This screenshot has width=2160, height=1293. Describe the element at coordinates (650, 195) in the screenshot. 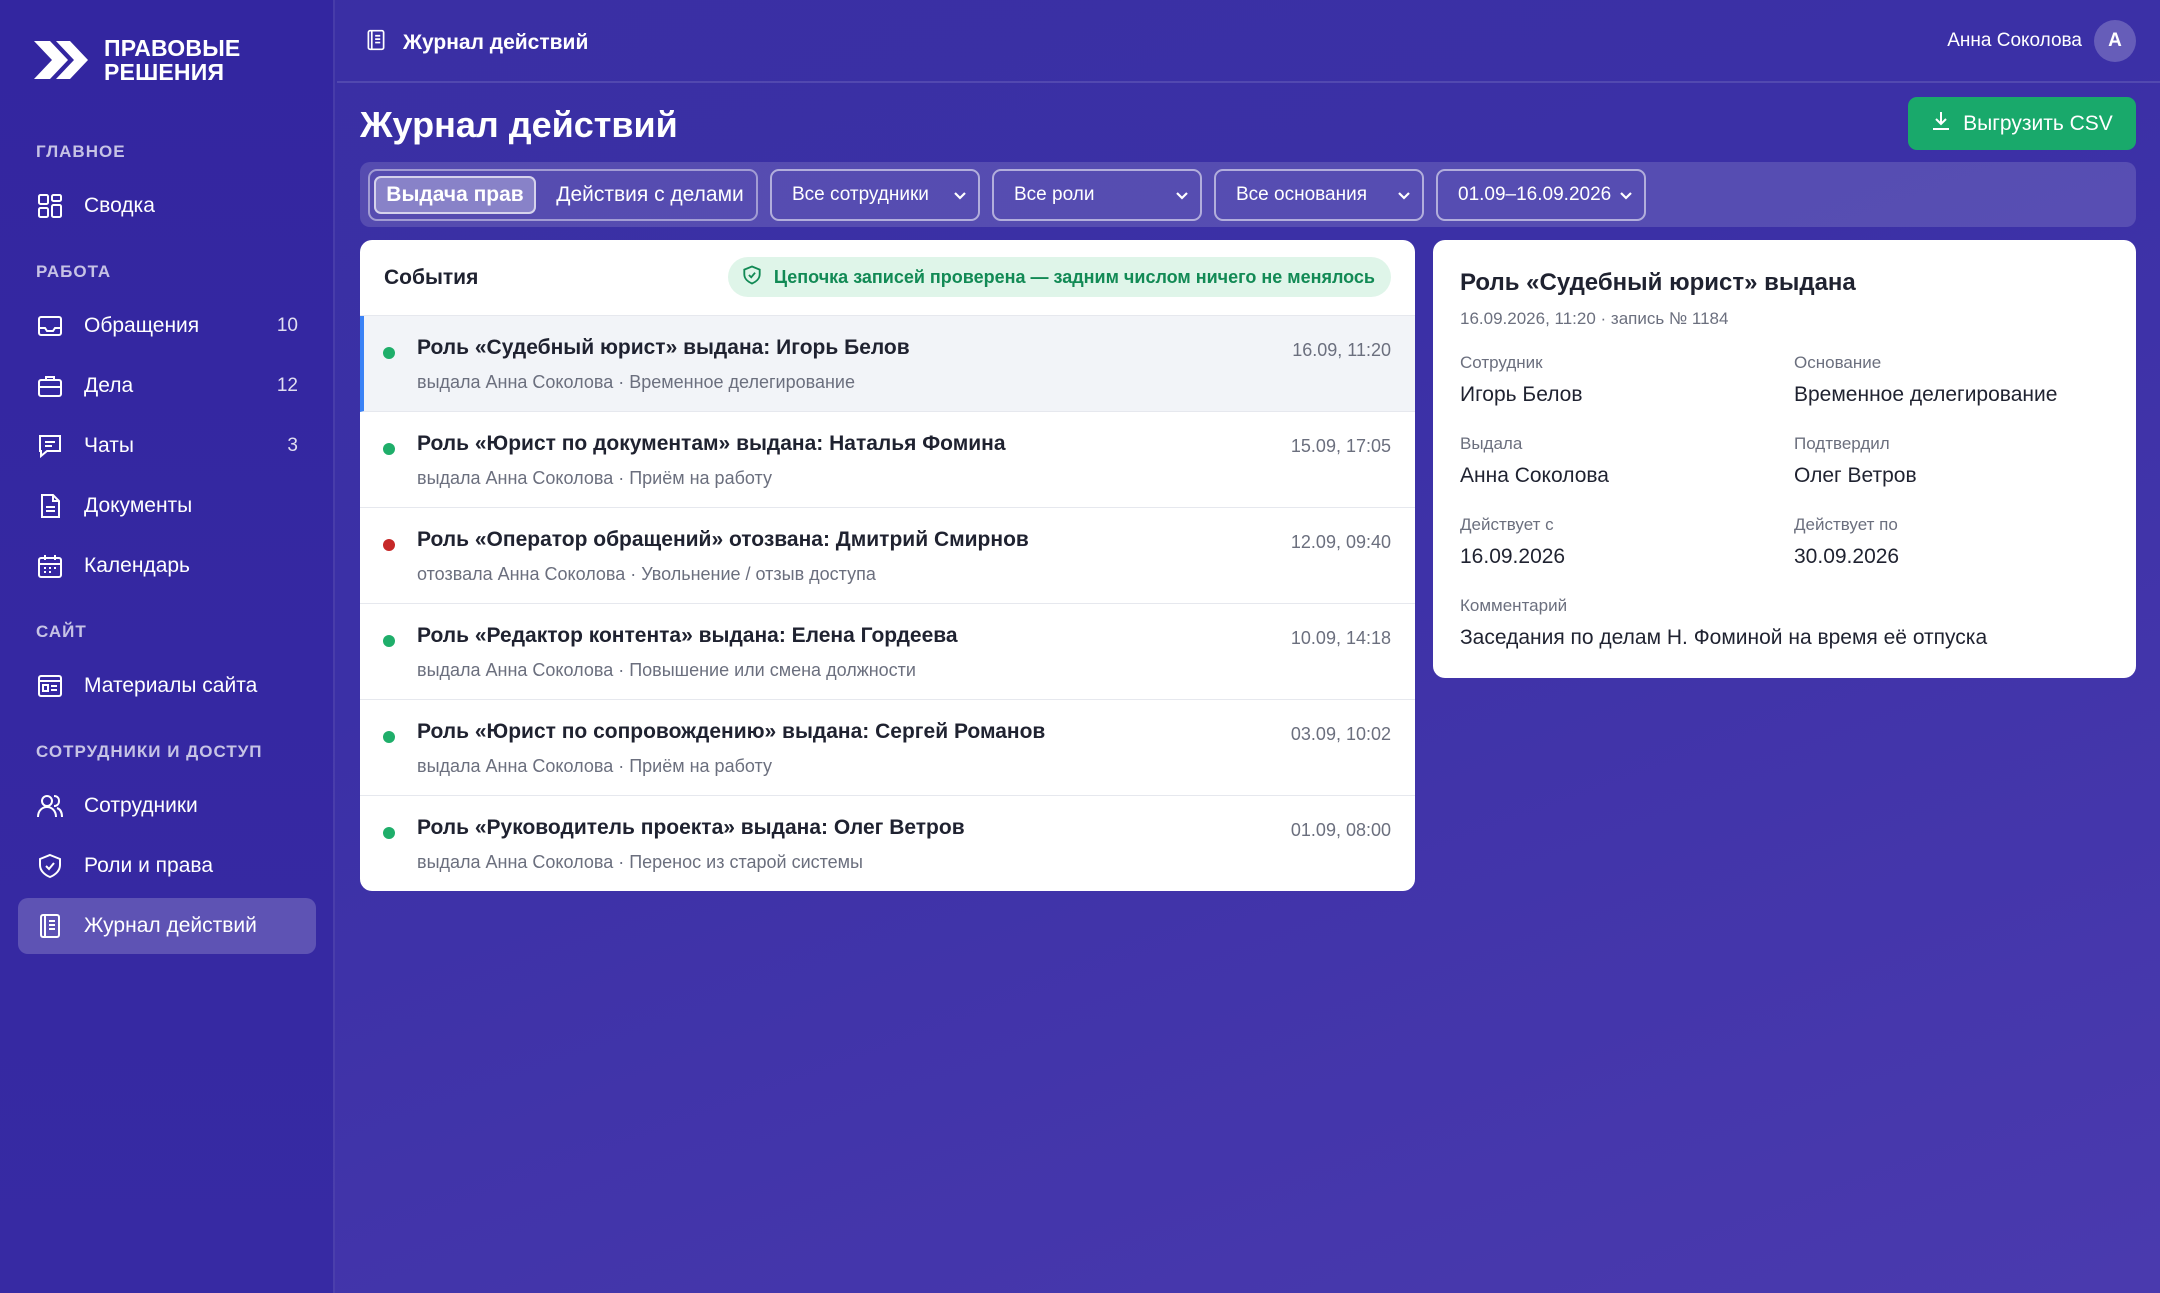

I see `tab-case-actions: Действия с делами` at that location.